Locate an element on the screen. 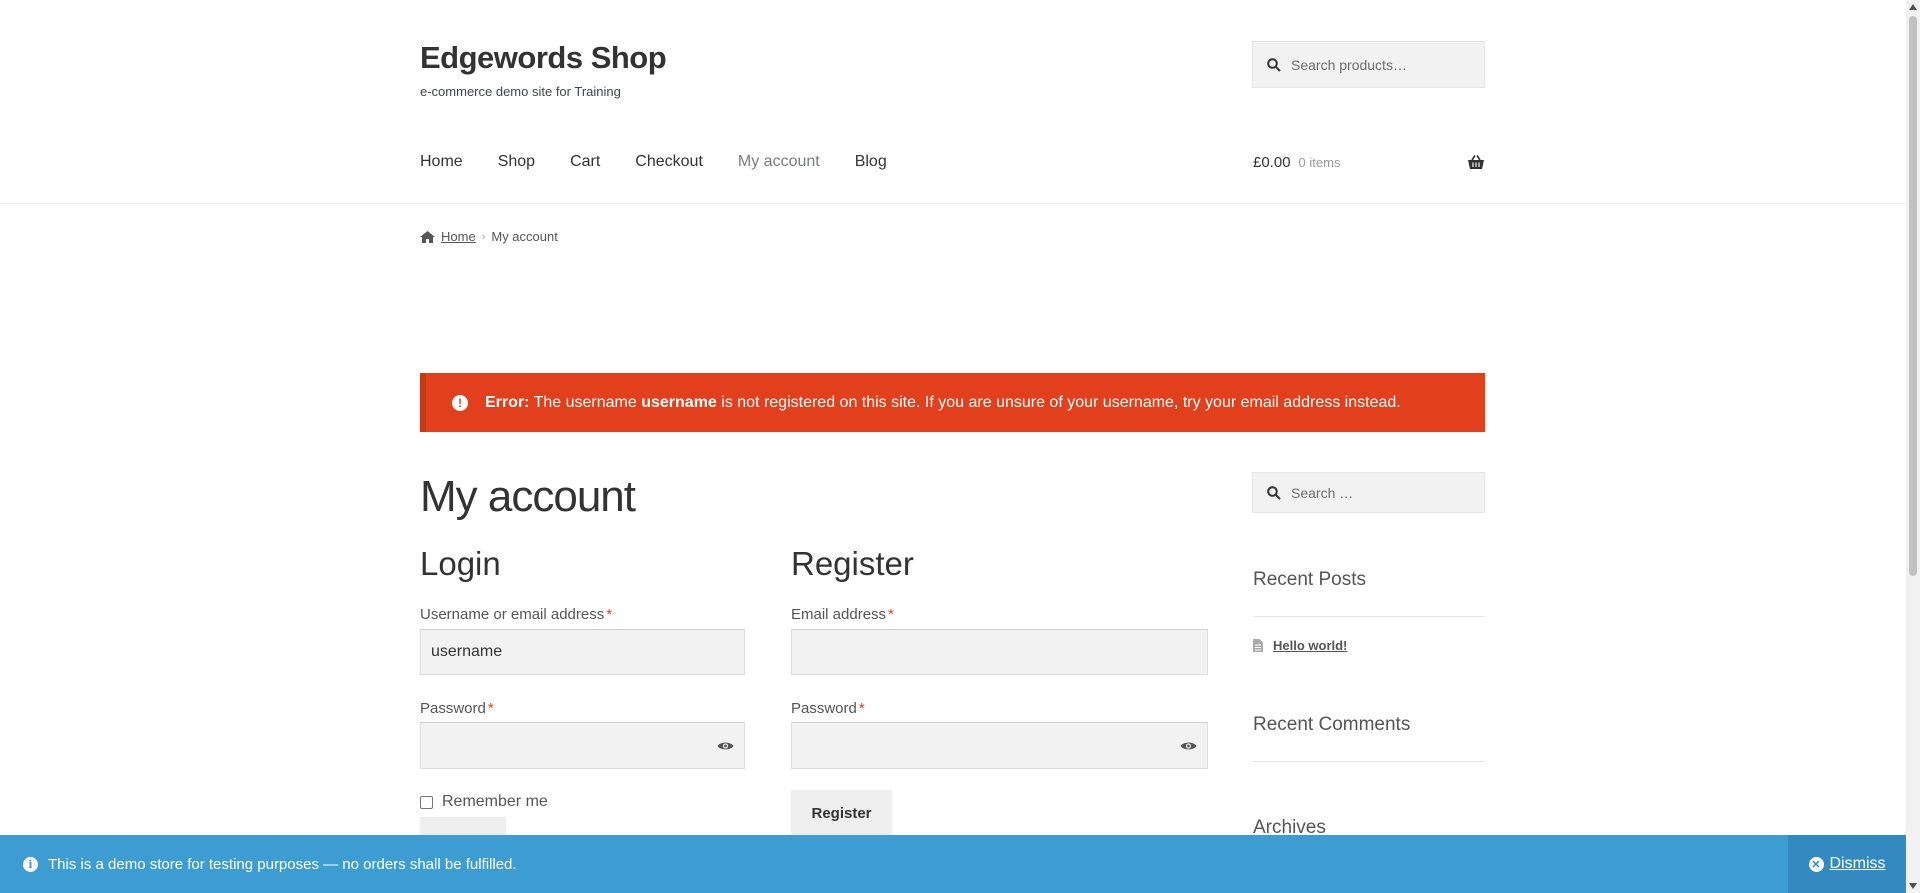 The width and height of the screenshot is (1920, 893). site-description: e-commerce demo site for Training is located at coordinates (520, 91).